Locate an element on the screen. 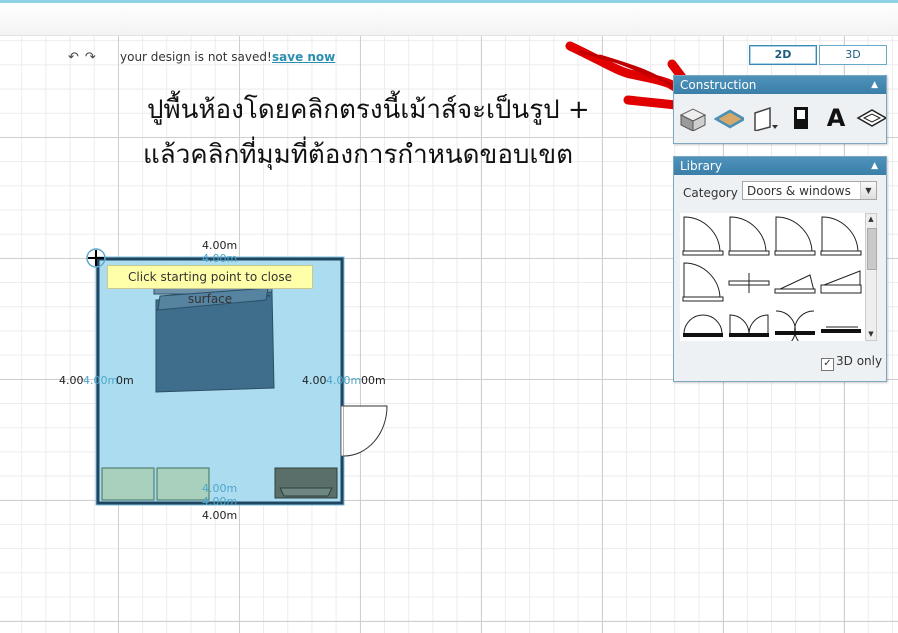 Image resolution: width=898 pixels, height=633 pixels. dim-left-tail: 0m is located at coordinates (125, 380).